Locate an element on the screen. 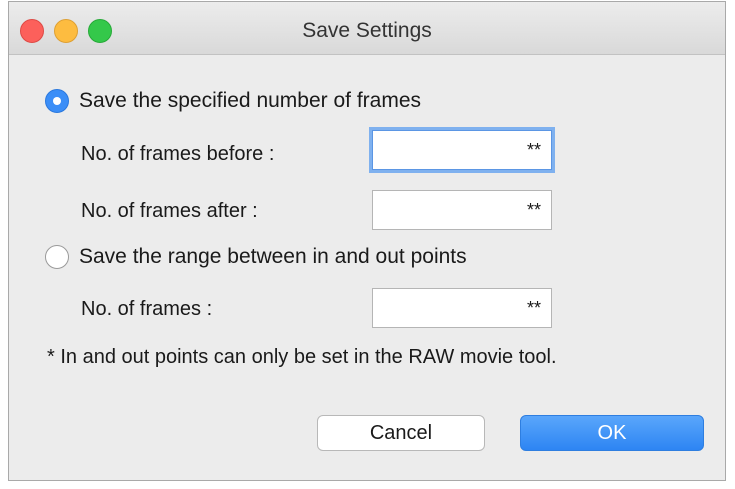 This screenshot has height=489, width=735. frames-label: No. of frames : is located at coordinates (147, 309).